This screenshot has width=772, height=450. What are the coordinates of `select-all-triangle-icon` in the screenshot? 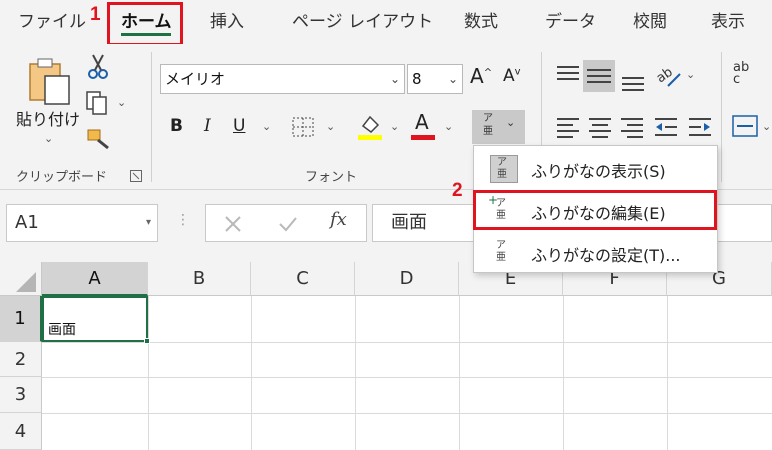 It's located at (26, 282).